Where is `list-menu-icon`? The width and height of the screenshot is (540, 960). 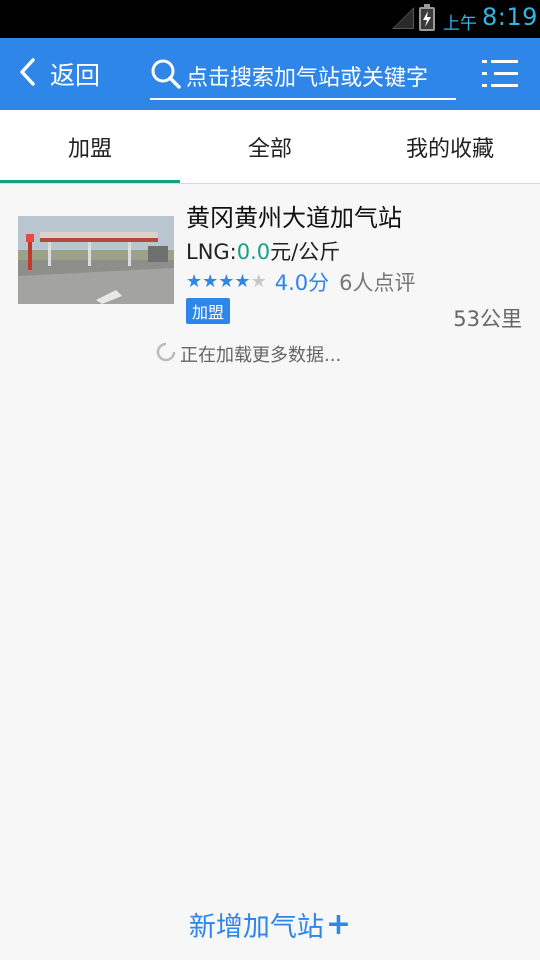 list-menu-icon is located at coordinates (500, 77).